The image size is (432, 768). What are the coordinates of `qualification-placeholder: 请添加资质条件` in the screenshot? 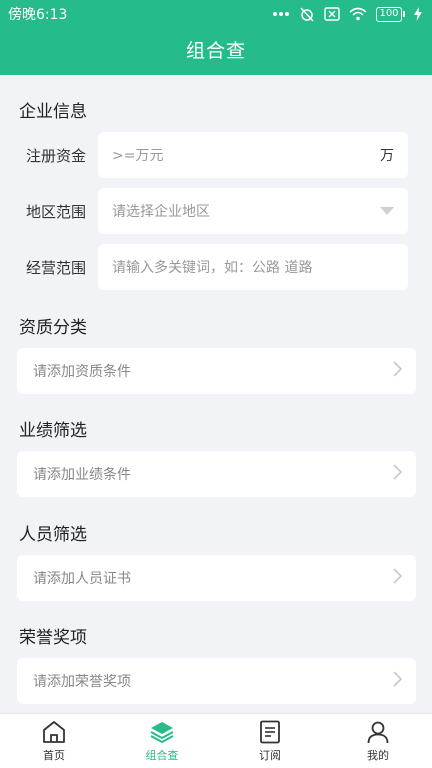 It's located at (82, 372).